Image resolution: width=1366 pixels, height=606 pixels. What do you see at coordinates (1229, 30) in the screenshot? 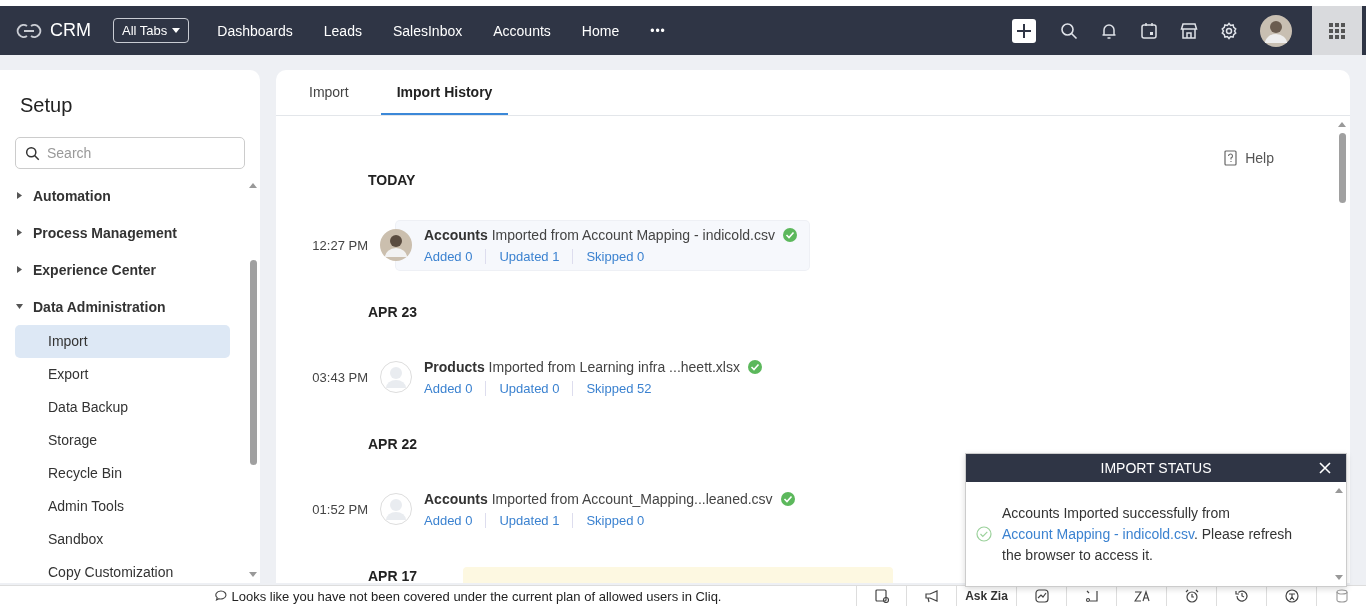
I see `settings-icon` at bounding box center [1229, 30].